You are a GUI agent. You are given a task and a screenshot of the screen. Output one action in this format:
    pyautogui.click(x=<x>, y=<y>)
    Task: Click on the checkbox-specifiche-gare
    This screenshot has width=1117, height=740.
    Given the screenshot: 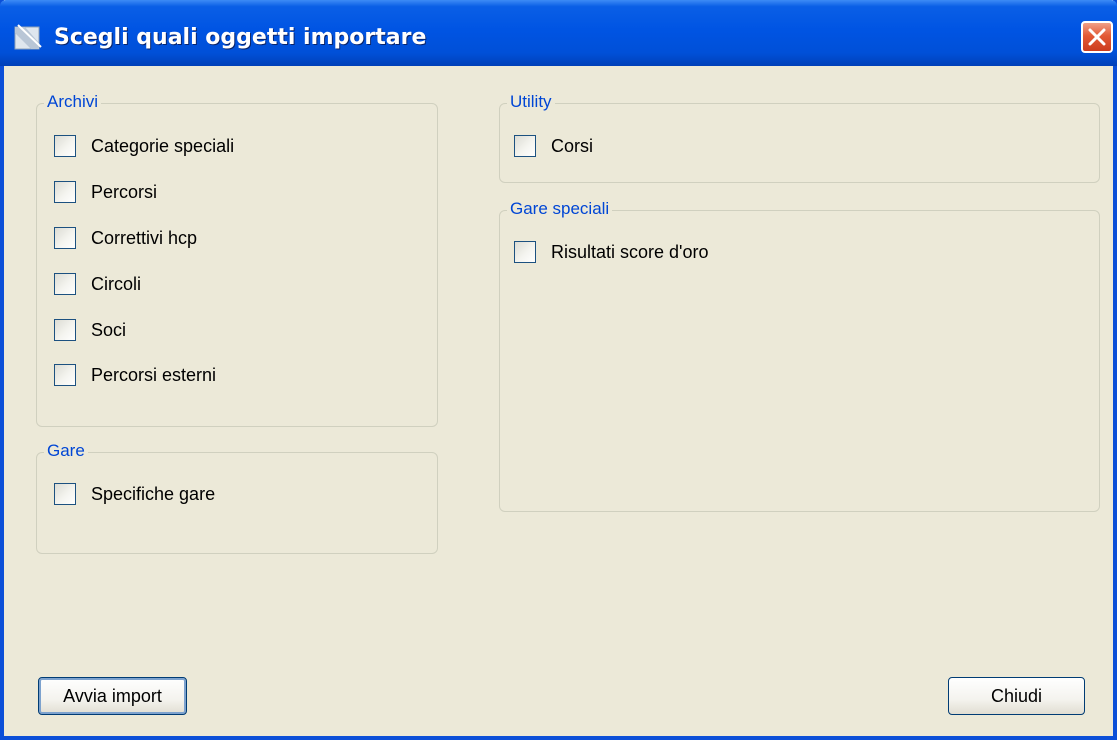 What is the action you would take?
    pyautogui.click(x=65, y=494)
    